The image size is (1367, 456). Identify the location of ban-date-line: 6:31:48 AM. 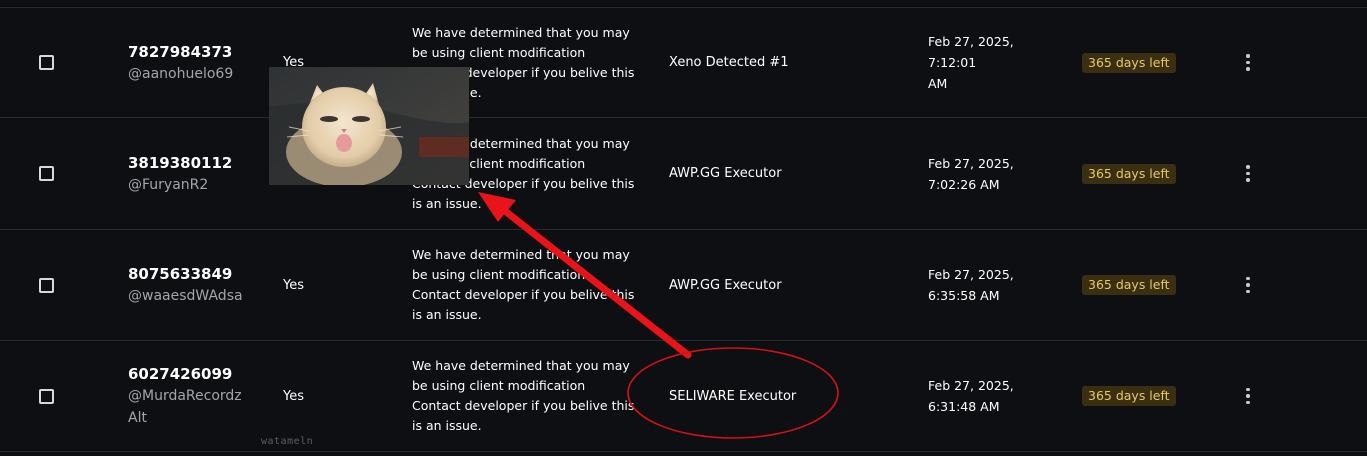
(964, 406).